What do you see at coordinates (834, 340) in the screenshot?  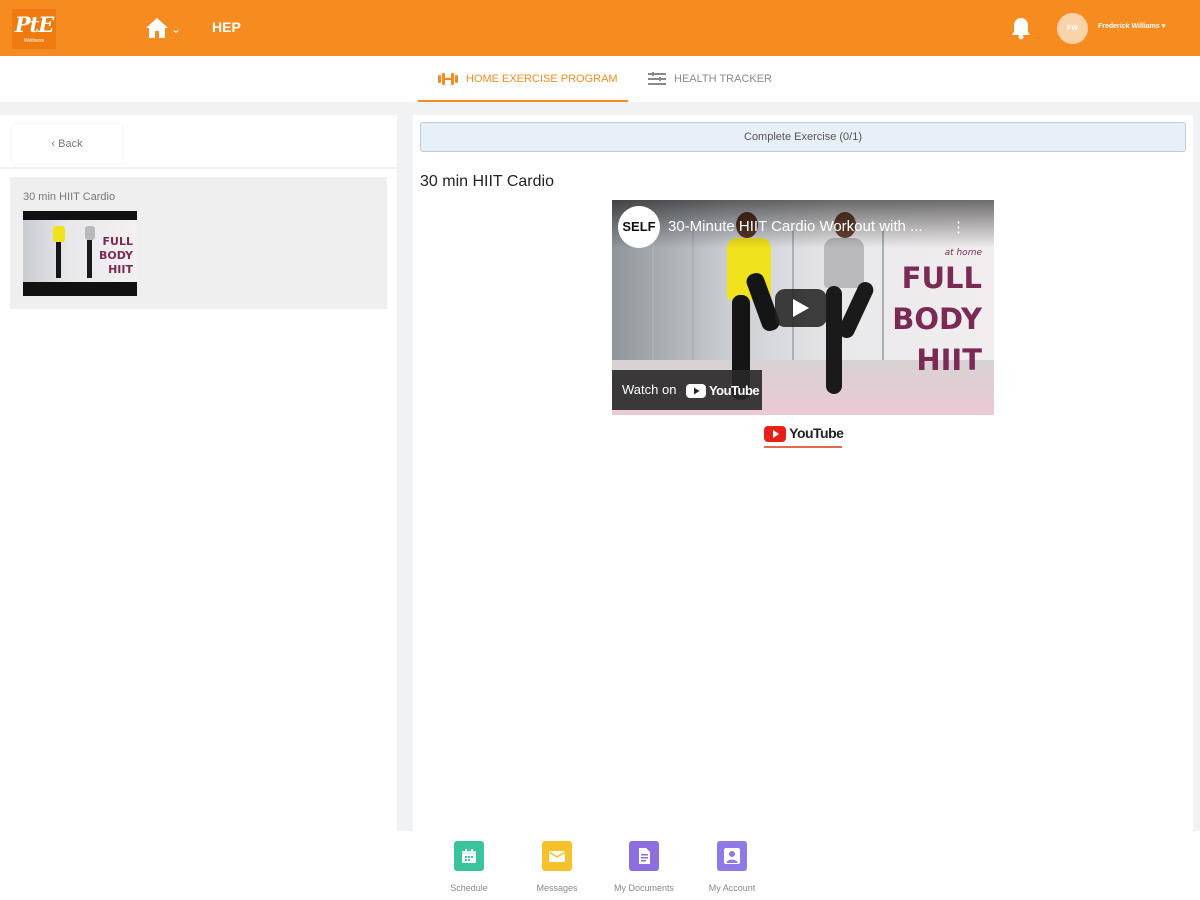 I see `person-figure` at bounding box center [834, 340].